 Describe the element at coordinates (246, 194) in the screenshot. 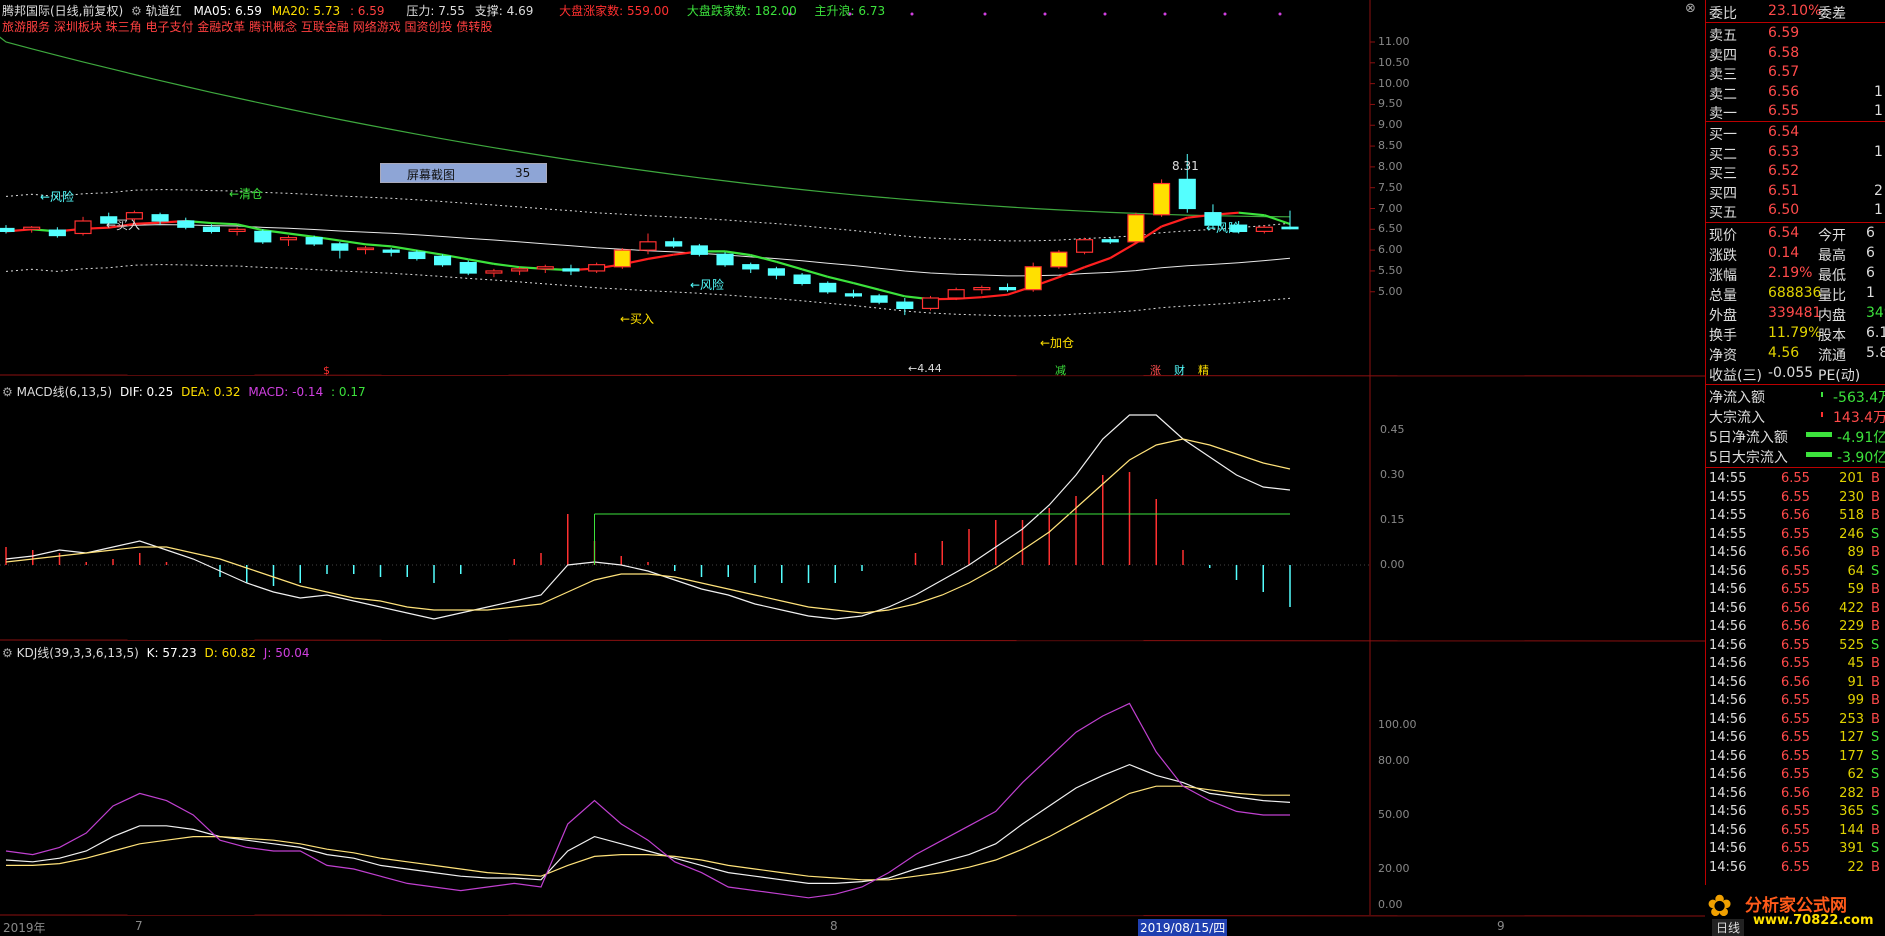

I see `clear-annotation: ←清仓` at that location.